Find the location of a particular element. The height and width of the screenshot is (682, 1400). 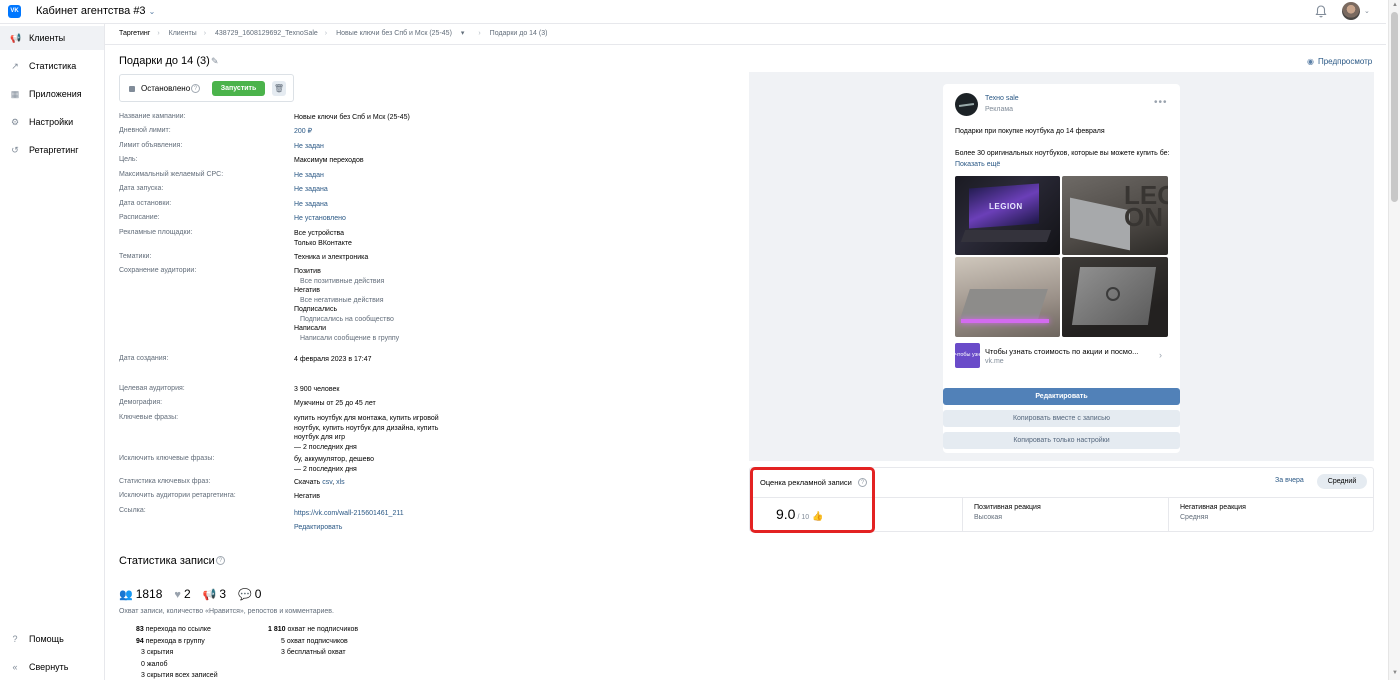

edit-link: Редактировать is located at coordinates (349, 528).